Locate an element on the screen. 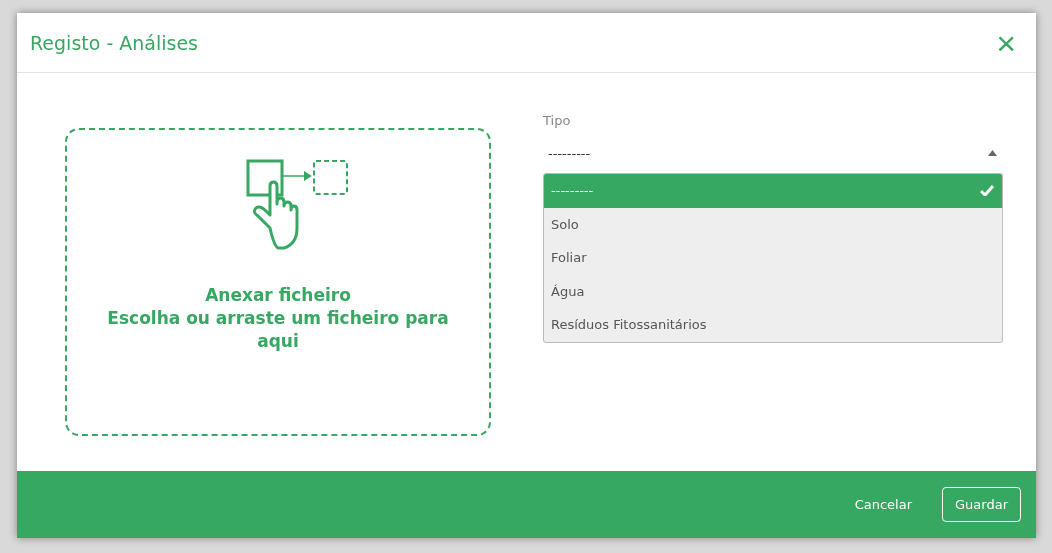  dropdown-option: Solo is located at coordinates (773, 224).